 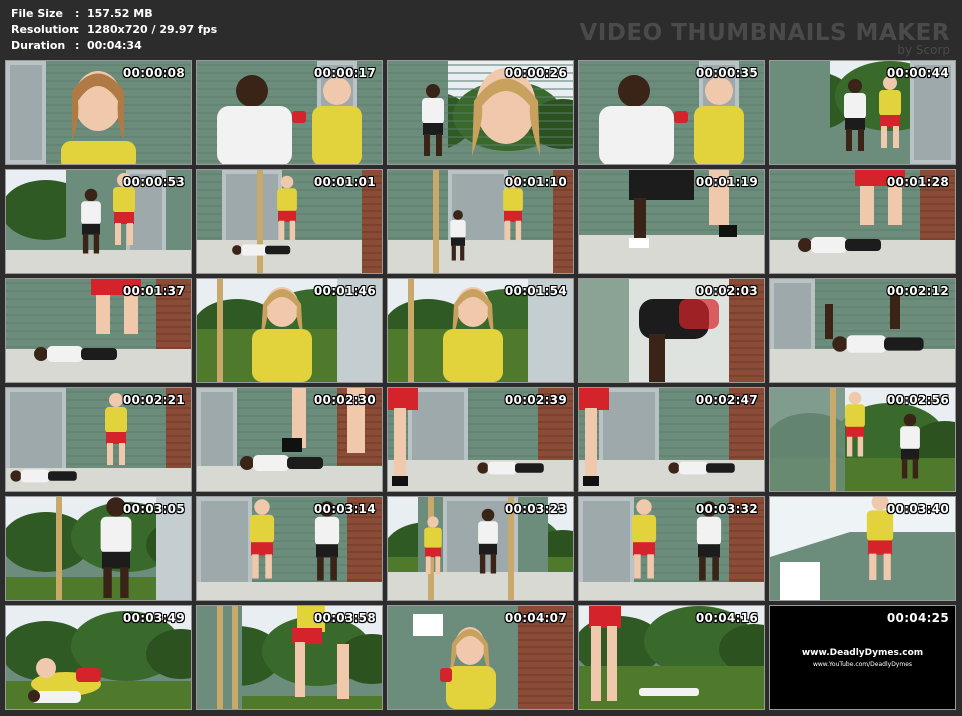 What do you see at coordinates (535, 291) in the screenshot?
I see `thumbnail-timestamp: 00:01:54` at bounding box center [535, 291].